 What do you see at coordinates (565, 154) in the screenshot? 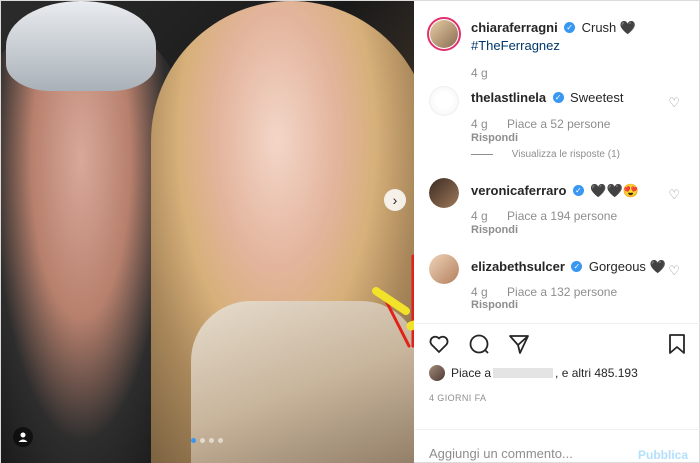
I see `view-replies-label: Visualizza le risposte (1)` at bounding box center [565, 154].